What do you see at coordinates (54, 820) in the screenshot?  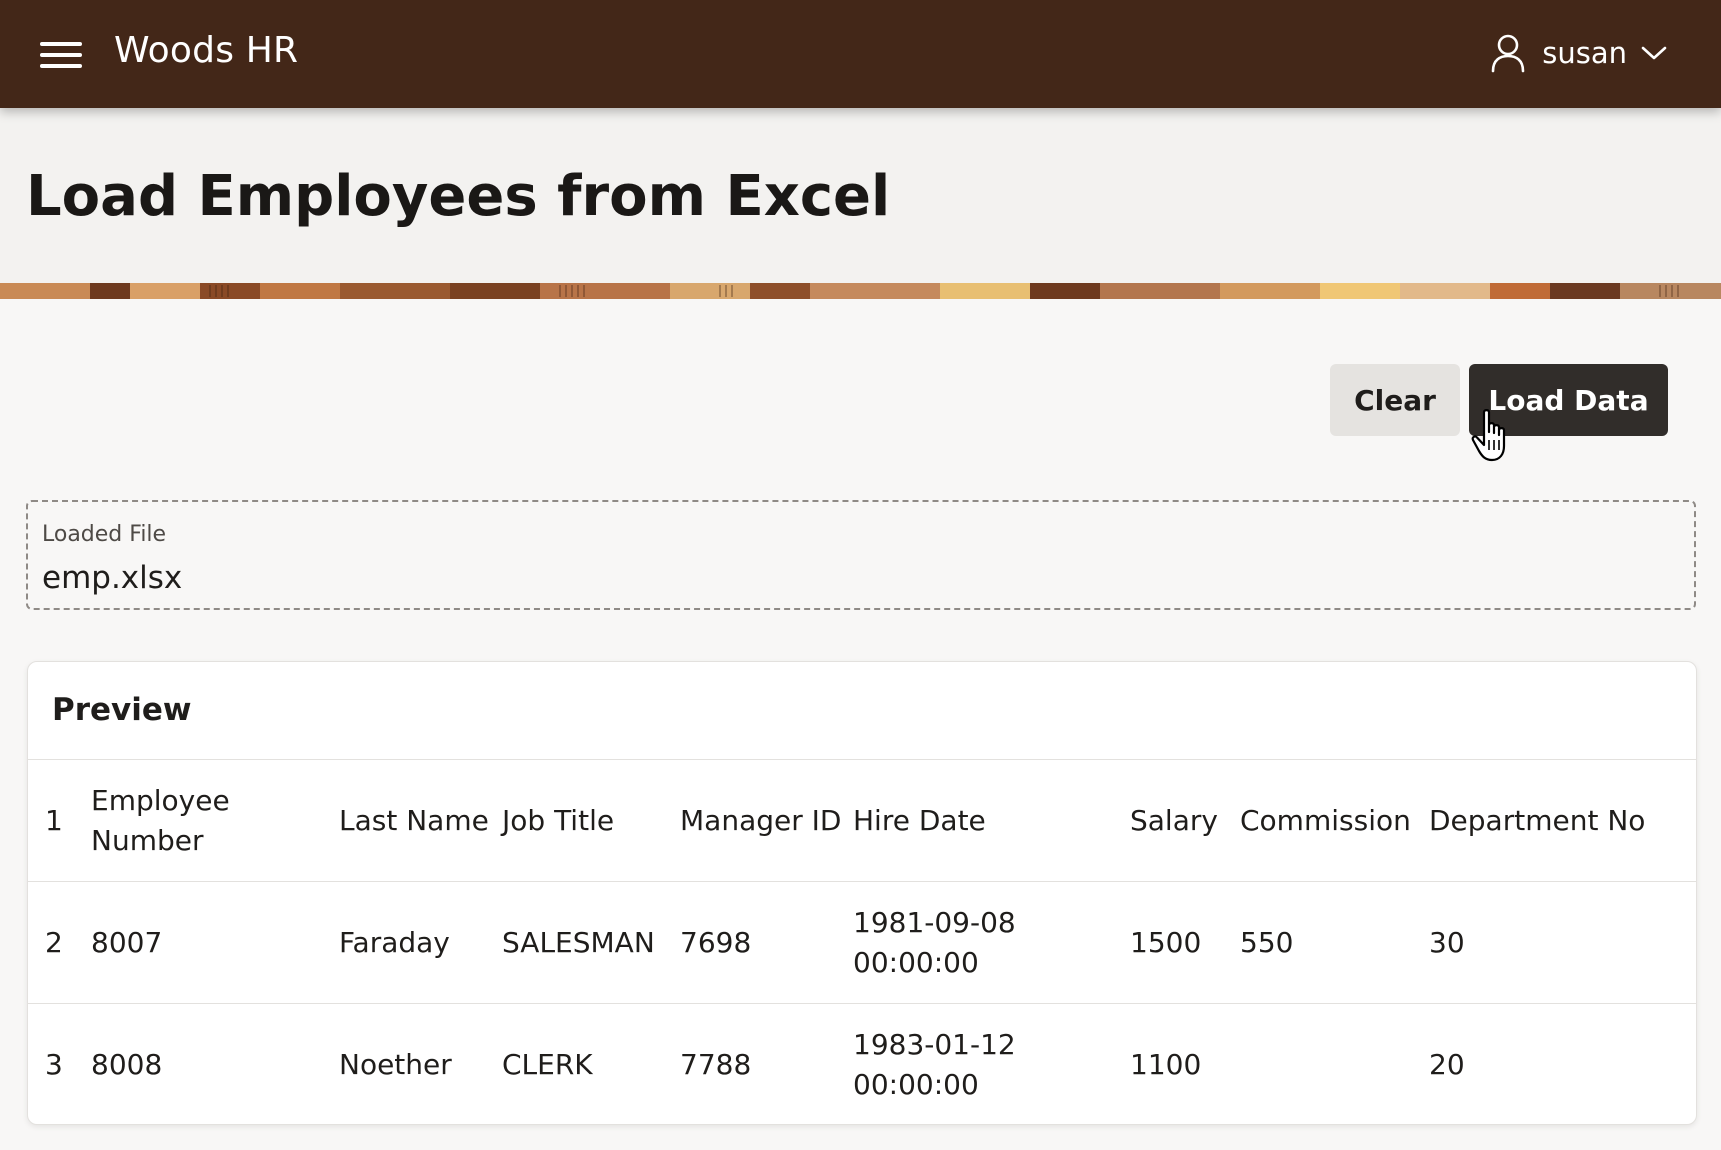 I see `row-number: 1` at bounding box center [54, 820].